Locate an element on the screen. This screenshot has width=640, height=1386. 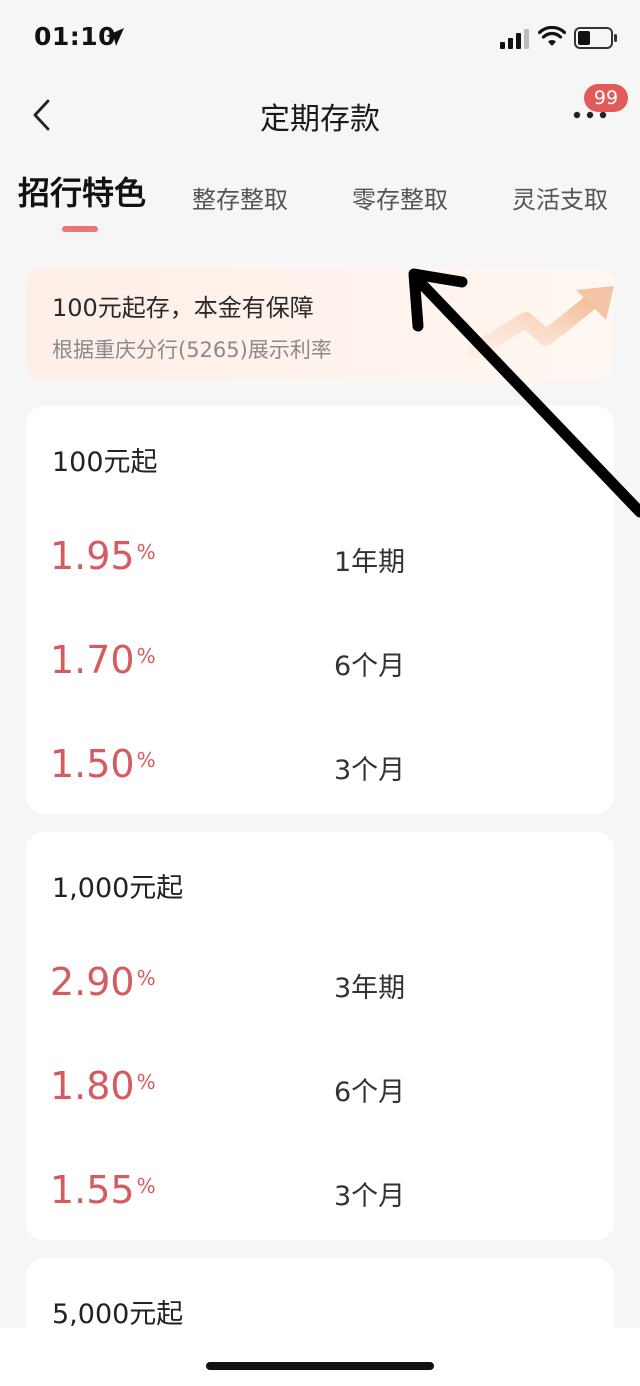
bottom-safe-area is located at coordinates (320, 1357).